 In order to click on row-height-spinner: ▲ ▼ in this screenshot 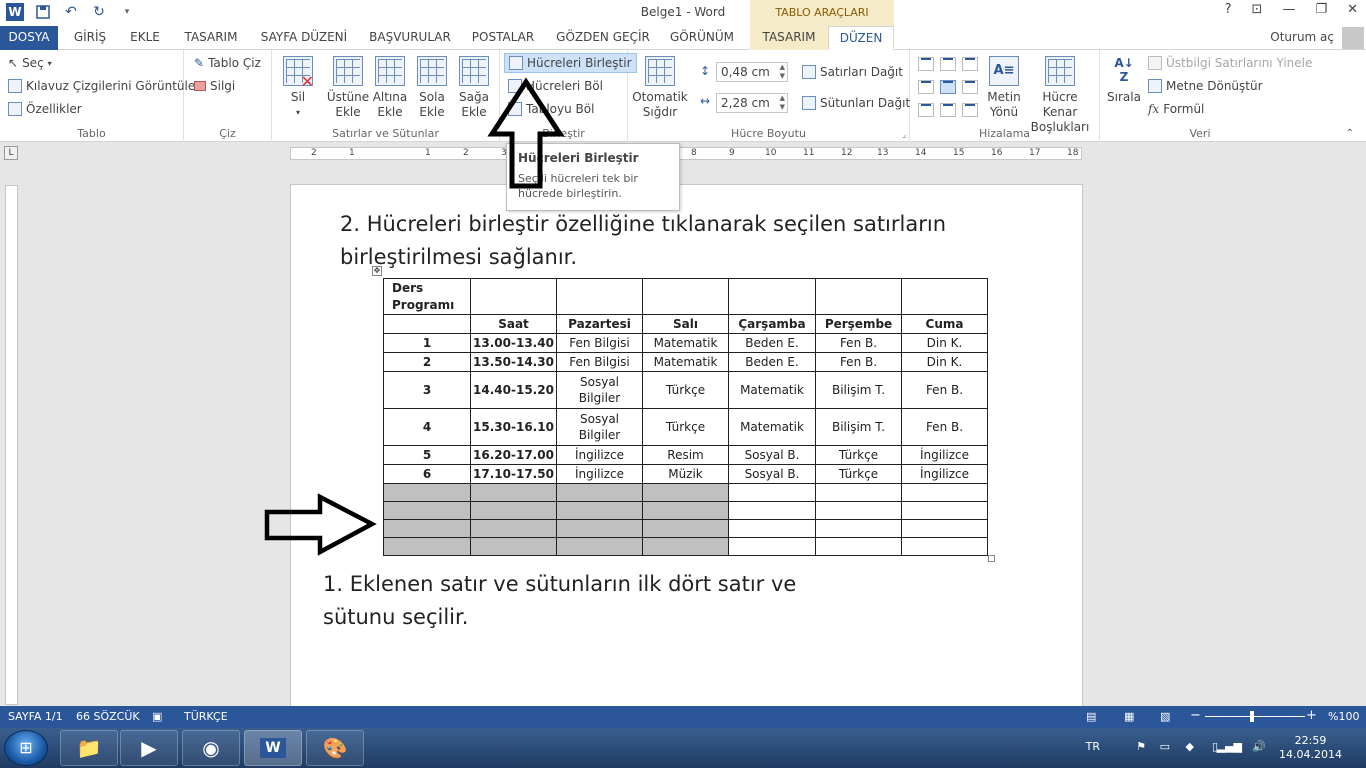, I will do `click(782, 72)`.